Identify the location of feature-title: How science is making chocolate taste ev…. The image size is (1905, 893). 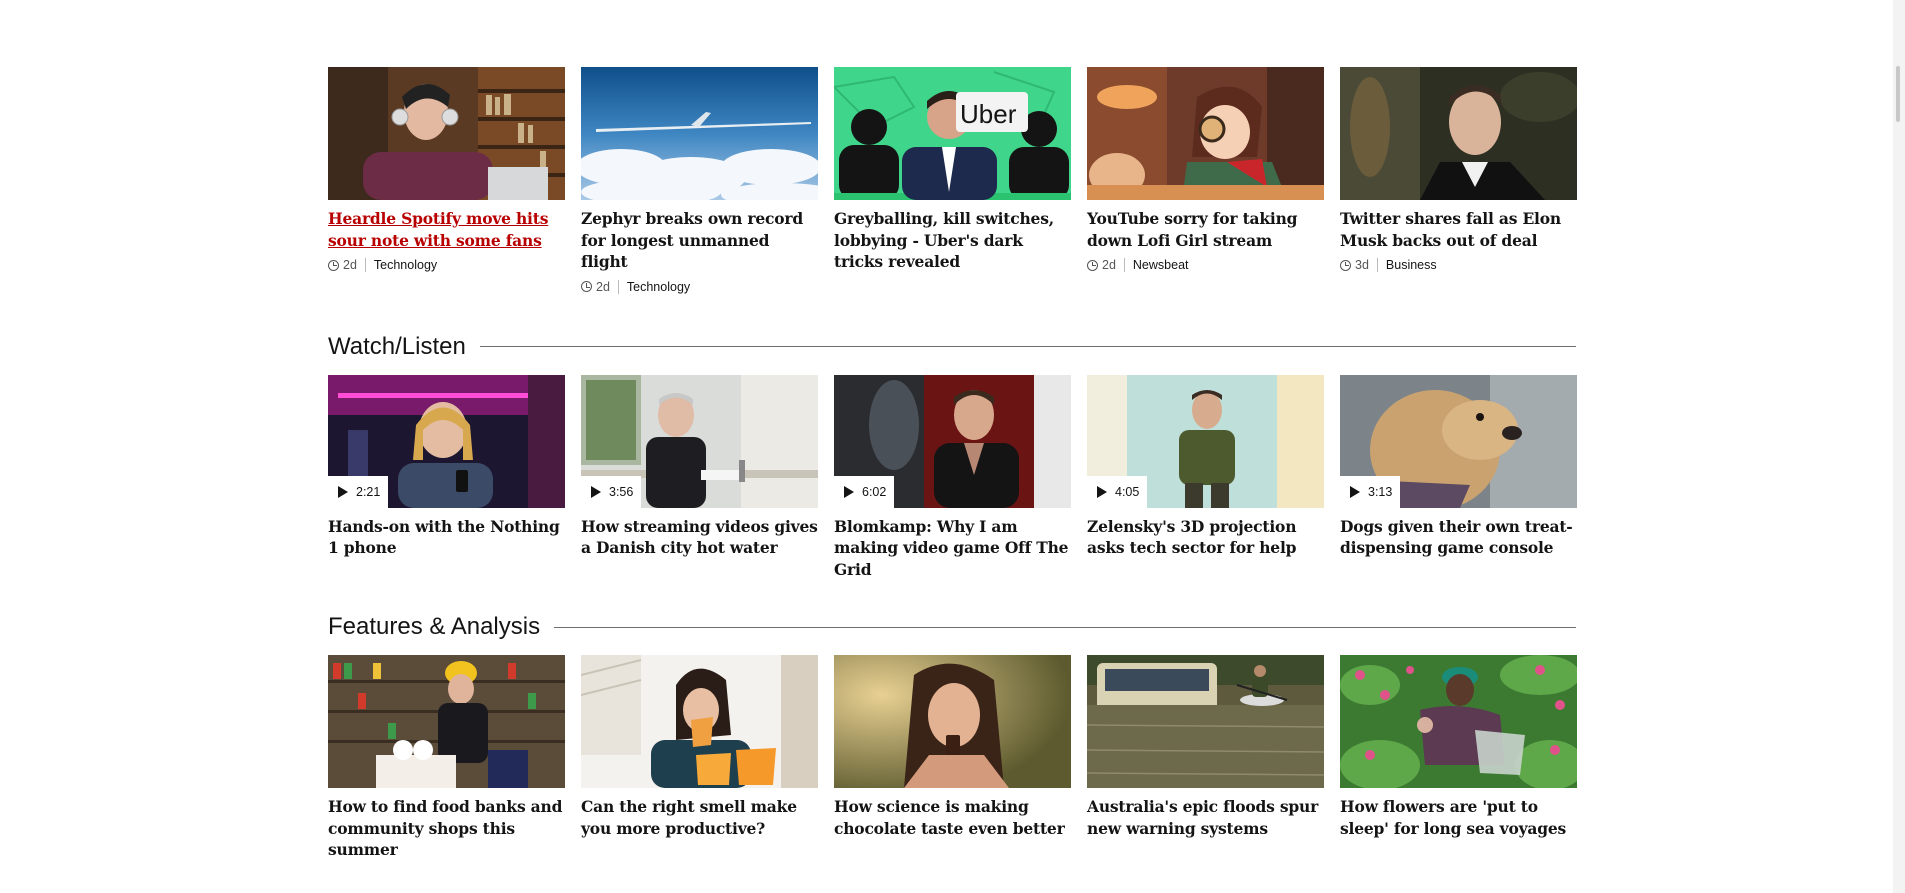
(952, 817).